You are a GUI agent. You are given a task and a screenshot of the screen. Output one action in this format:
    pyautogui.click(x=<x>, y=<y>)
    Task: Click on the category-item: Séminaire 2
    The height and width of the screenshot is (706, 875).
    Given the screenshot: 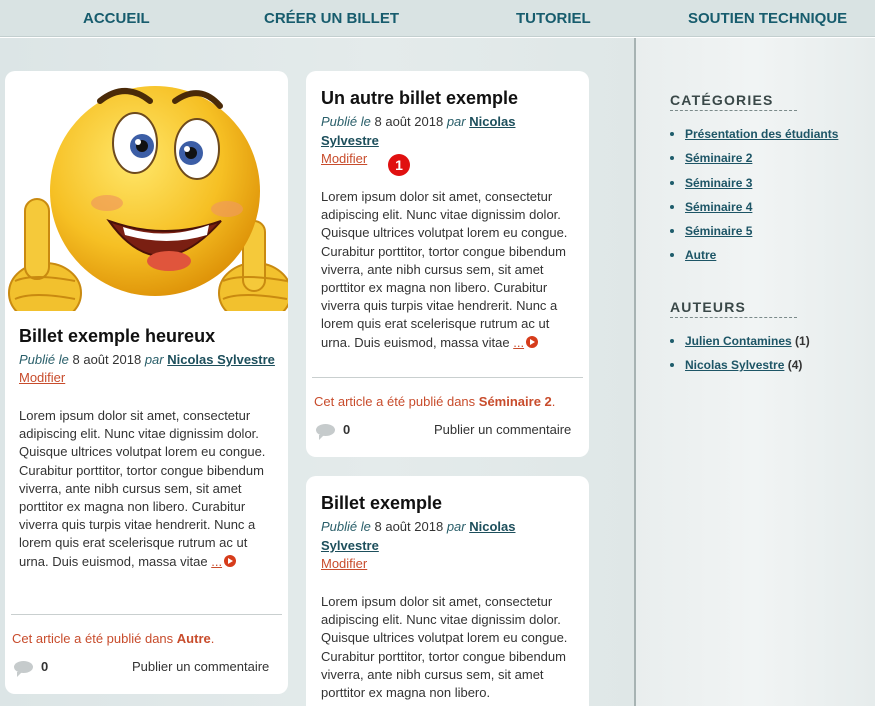 What is the action you would take?
    pyautogui.click(x=754, y=158)
    